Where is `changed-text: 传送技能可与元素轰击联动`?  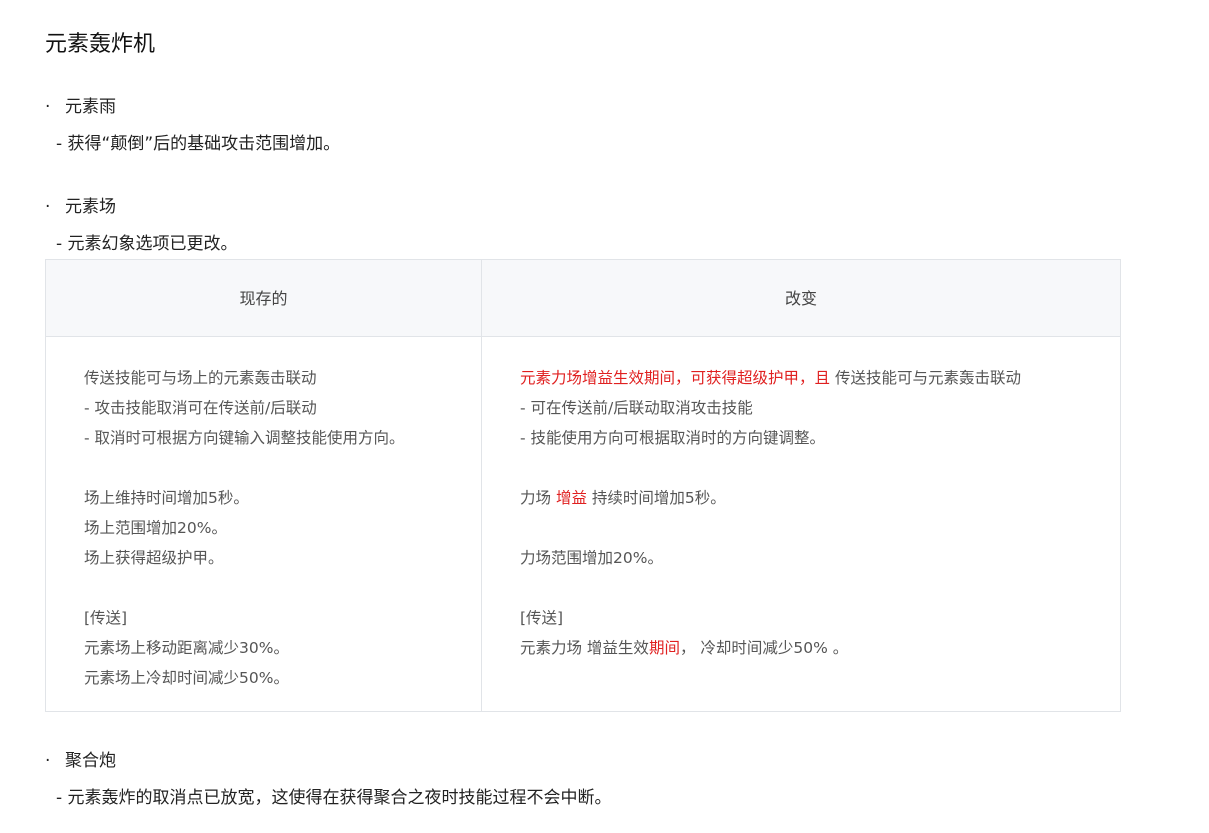 changed-text: 传送技能可与元素轰击联动 is located at coordinates (925, 378).